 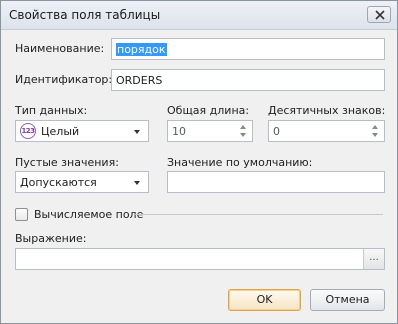 I want to click on data-type-dropdown: 123 Целый, so click(x=82, y=131).